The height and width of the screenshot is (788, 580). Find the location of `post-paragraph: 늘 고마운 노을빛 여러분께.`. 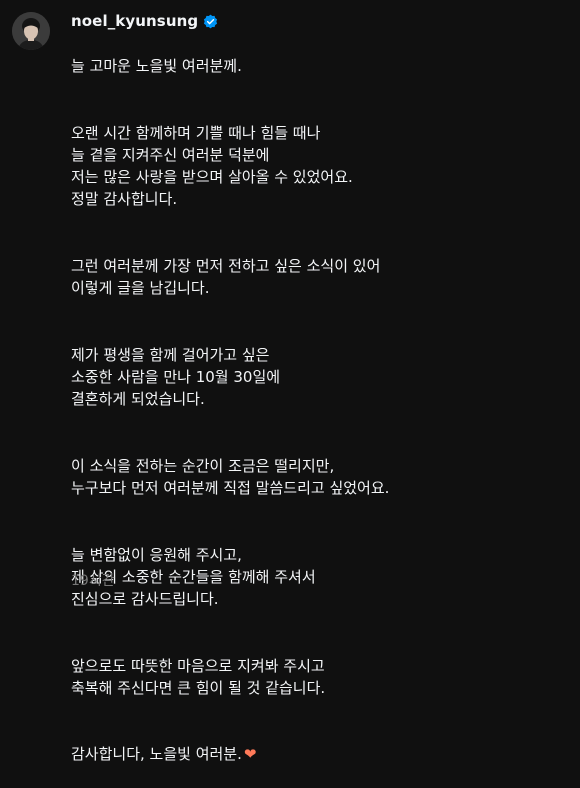

post-paragraph: 늘 고마운 노을빛 여러분께. is located at coordinates (156, 66).